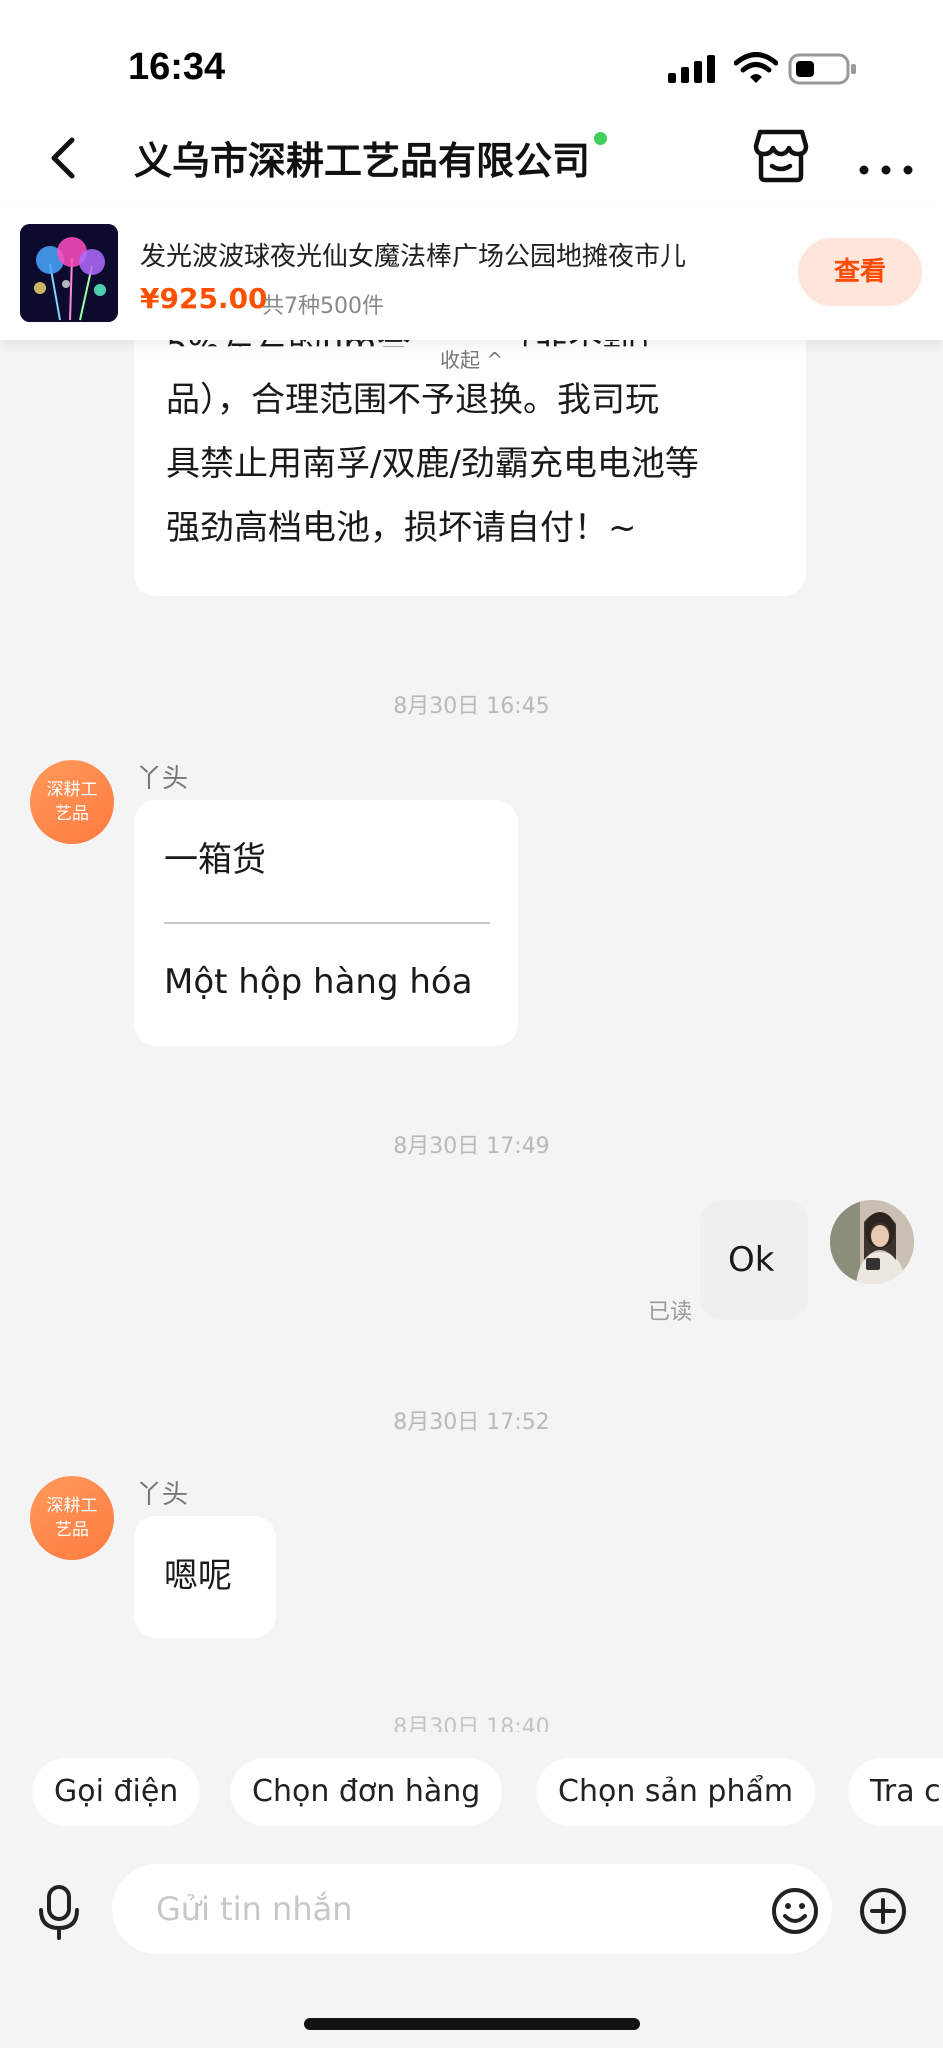  What do you see at coordinates (66, 158) in the screenshot?
I see `back-arrow-icon` at bounding box center [66, 158].